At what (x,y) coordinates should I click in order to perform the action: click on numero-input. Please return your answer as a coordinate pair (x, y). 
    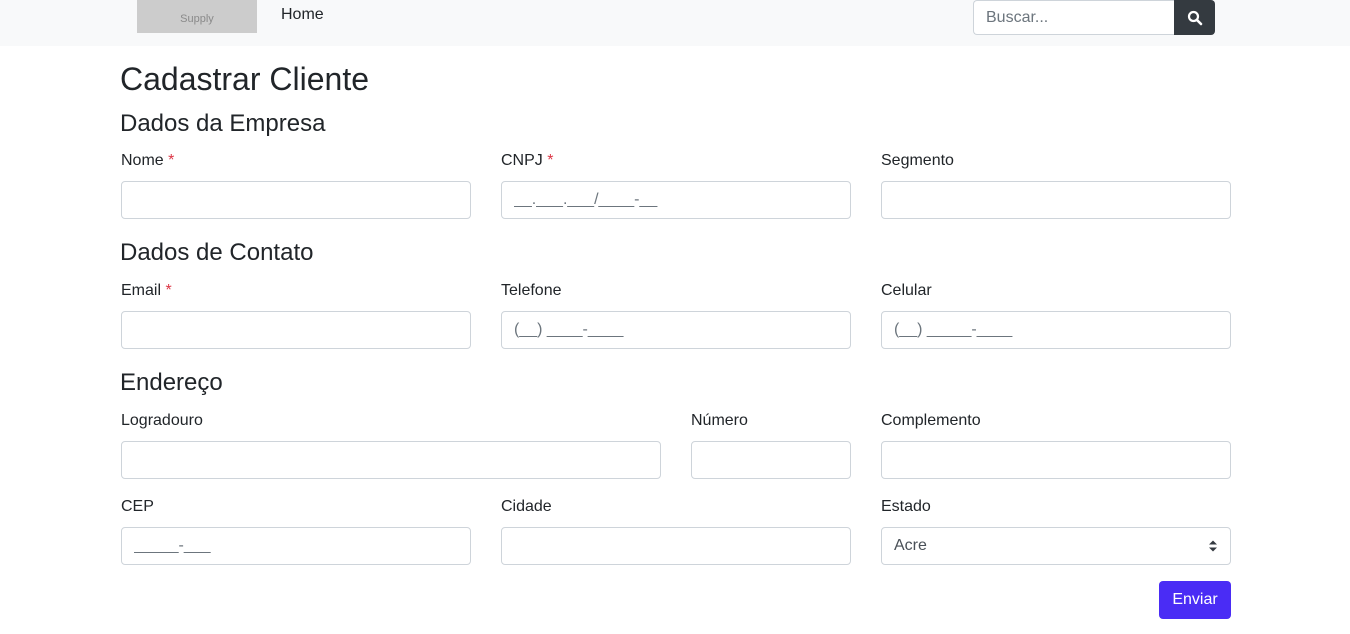
    Looking at the image, I should click on (771, 460).